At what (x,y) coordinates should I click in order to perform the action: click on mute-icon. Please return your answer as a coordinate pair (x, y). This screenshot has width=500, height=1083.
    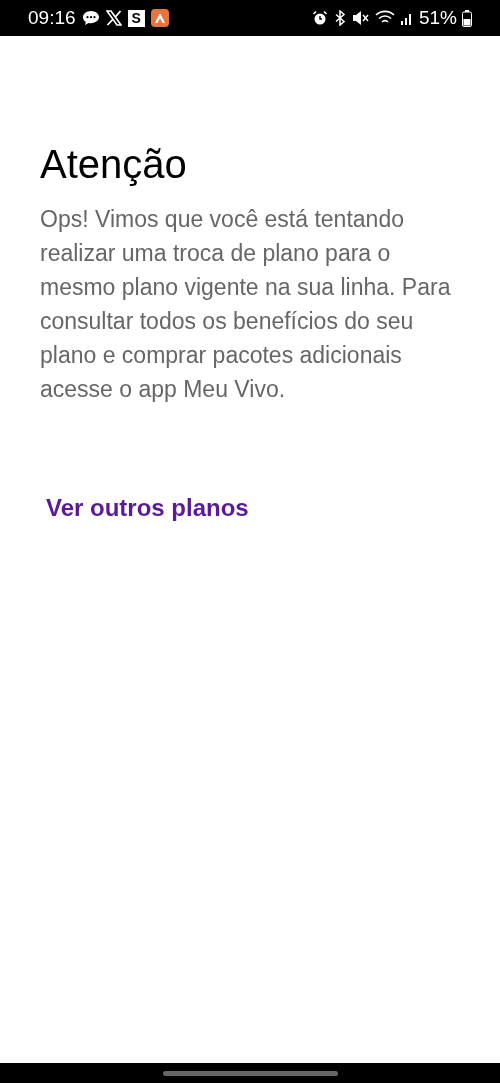
    Looking at the image, I should click on (360, 18).